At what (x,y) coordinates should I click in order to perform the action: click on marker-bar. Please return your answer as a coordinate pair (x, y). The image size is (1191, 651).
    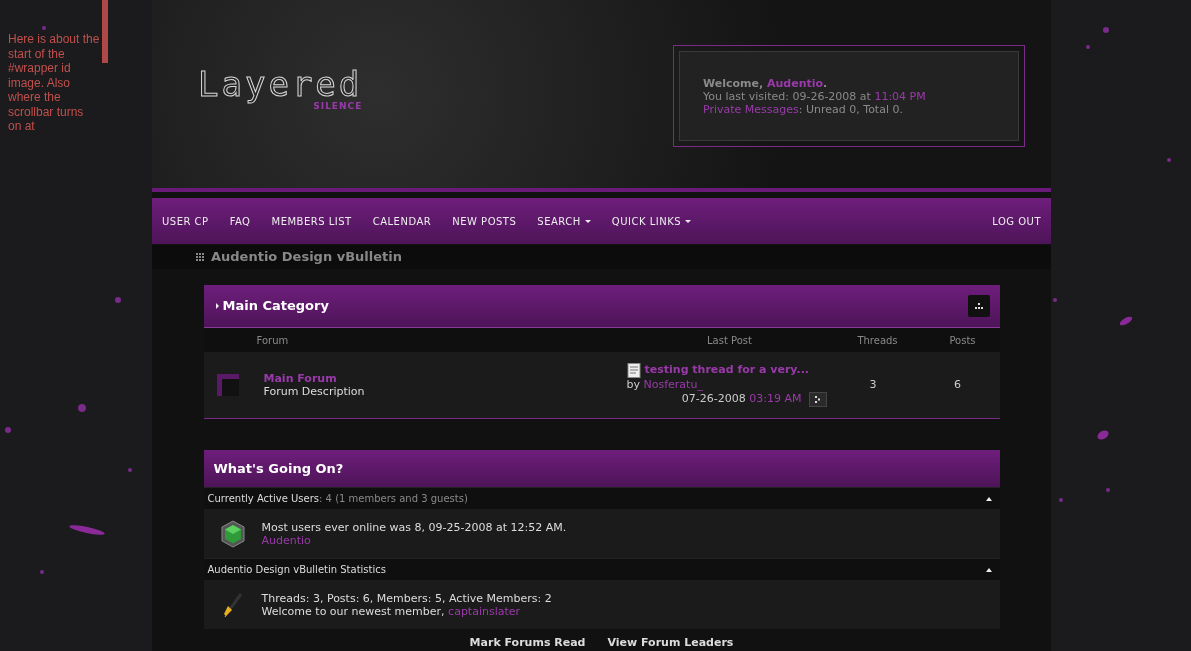
    Looking at the image, I should click on (105, 31).